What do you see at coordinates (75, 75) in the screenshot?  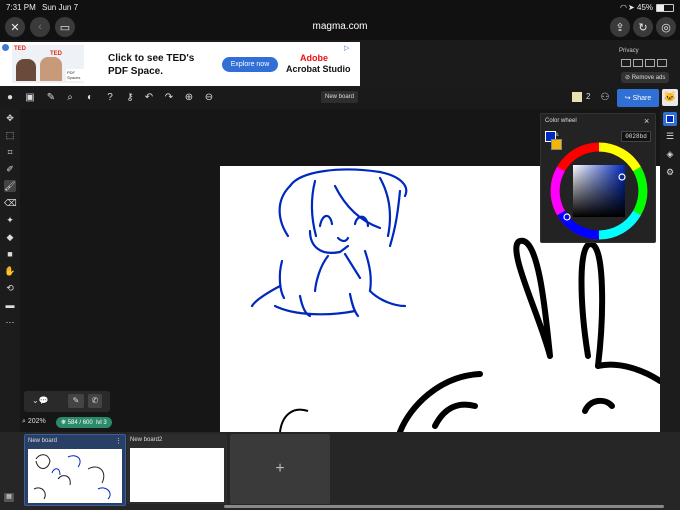 I see `ad-thumb-label: PDF Spaces` at bounding box center [75, 75].